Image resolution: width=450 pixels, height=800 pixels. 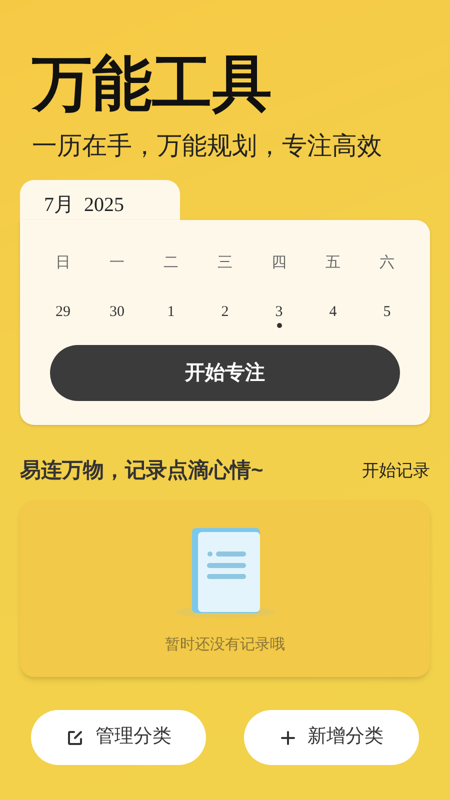 I want to click on day-number: 1, so click(x=171, y=311).